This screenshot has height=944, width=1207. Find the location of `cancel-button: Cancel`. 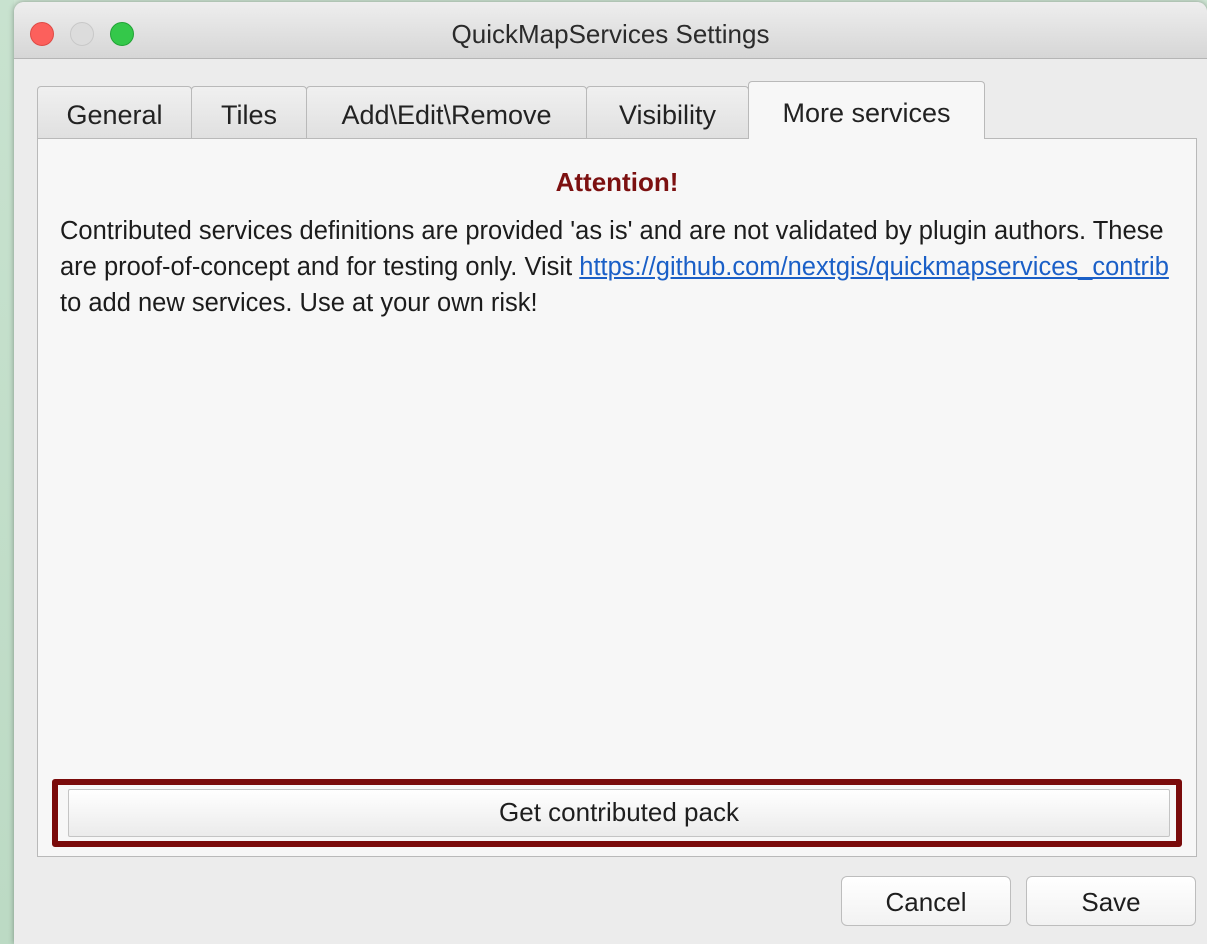

cancel-button: Cancel is located at coordinates (926, 901).